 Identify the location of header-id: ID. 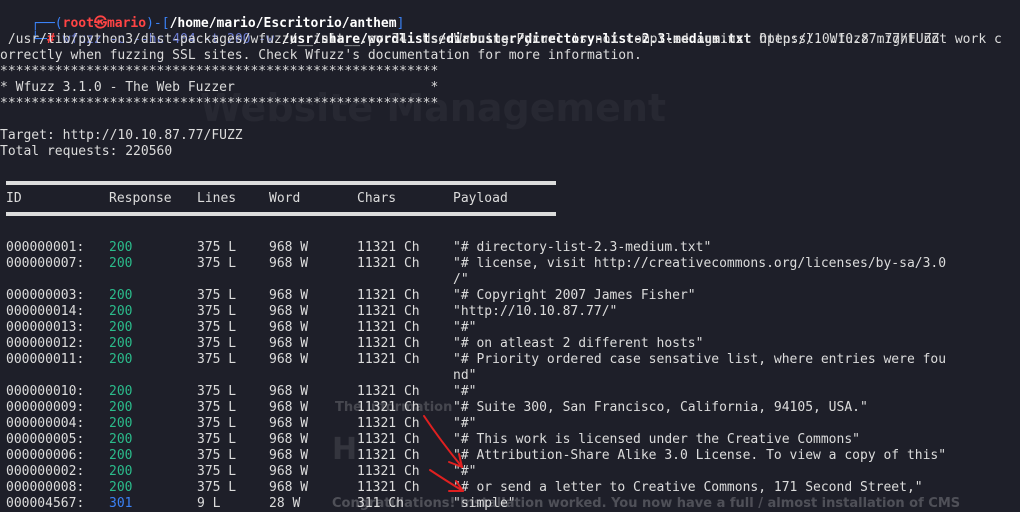
(14, 198).